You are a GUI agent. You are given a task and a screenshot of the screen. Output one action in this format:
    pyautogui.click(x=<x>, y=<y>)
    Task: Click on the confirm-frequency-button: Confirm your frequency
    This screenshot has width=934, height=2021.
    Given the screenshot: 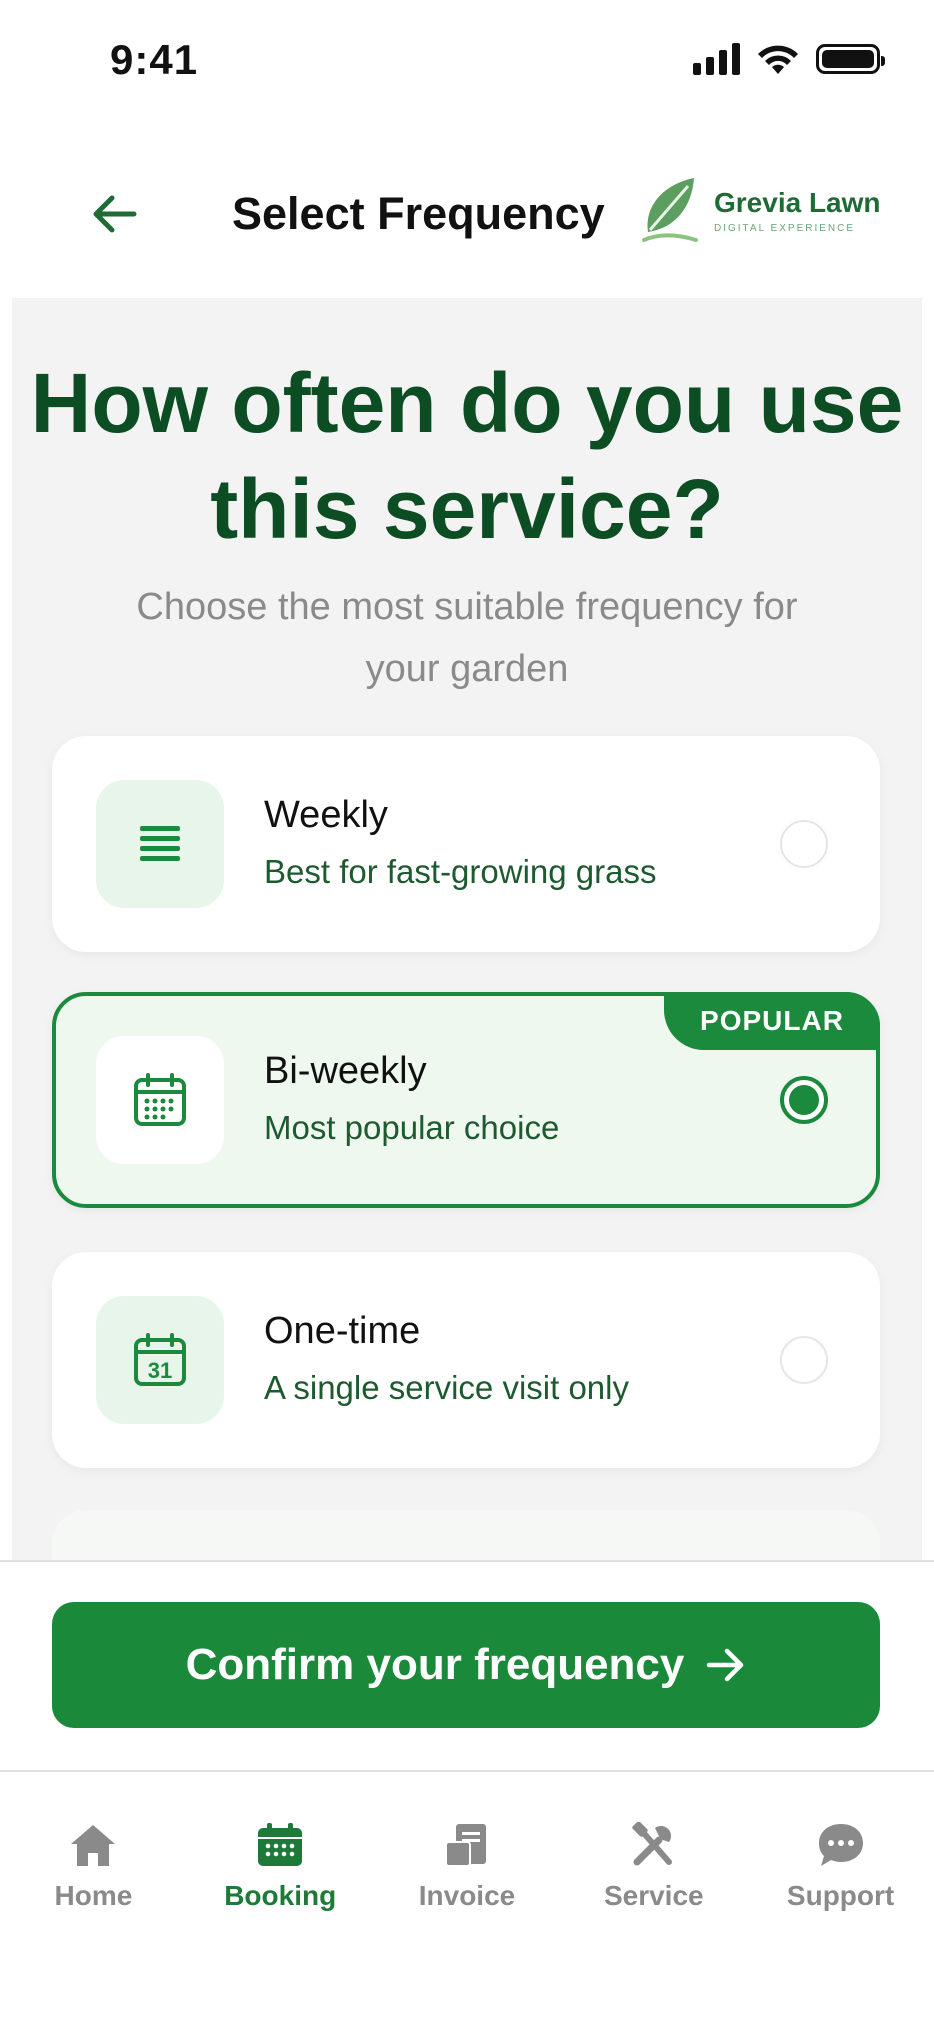 What is the action you would take?
    pyautogui.click(x=466, y=1665)
    